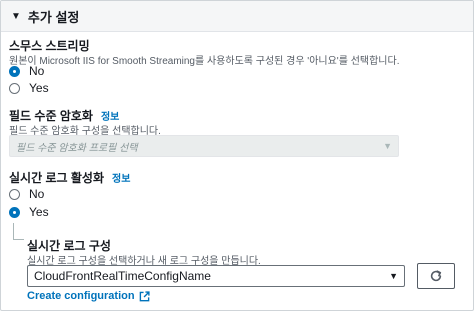  I want to click on create-configuration-link: Create configuration, so click(88, 296).